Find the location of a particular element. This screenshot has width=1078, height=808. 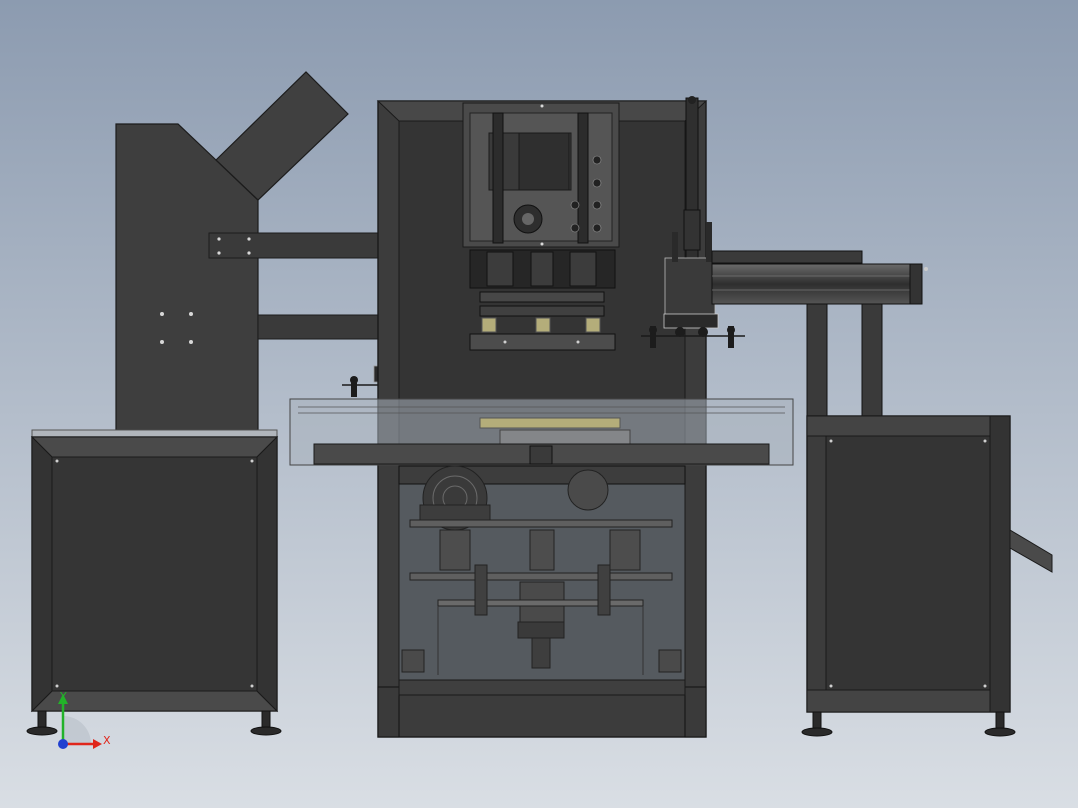

y-axis-label: Y is located at coordinates (63, 696).